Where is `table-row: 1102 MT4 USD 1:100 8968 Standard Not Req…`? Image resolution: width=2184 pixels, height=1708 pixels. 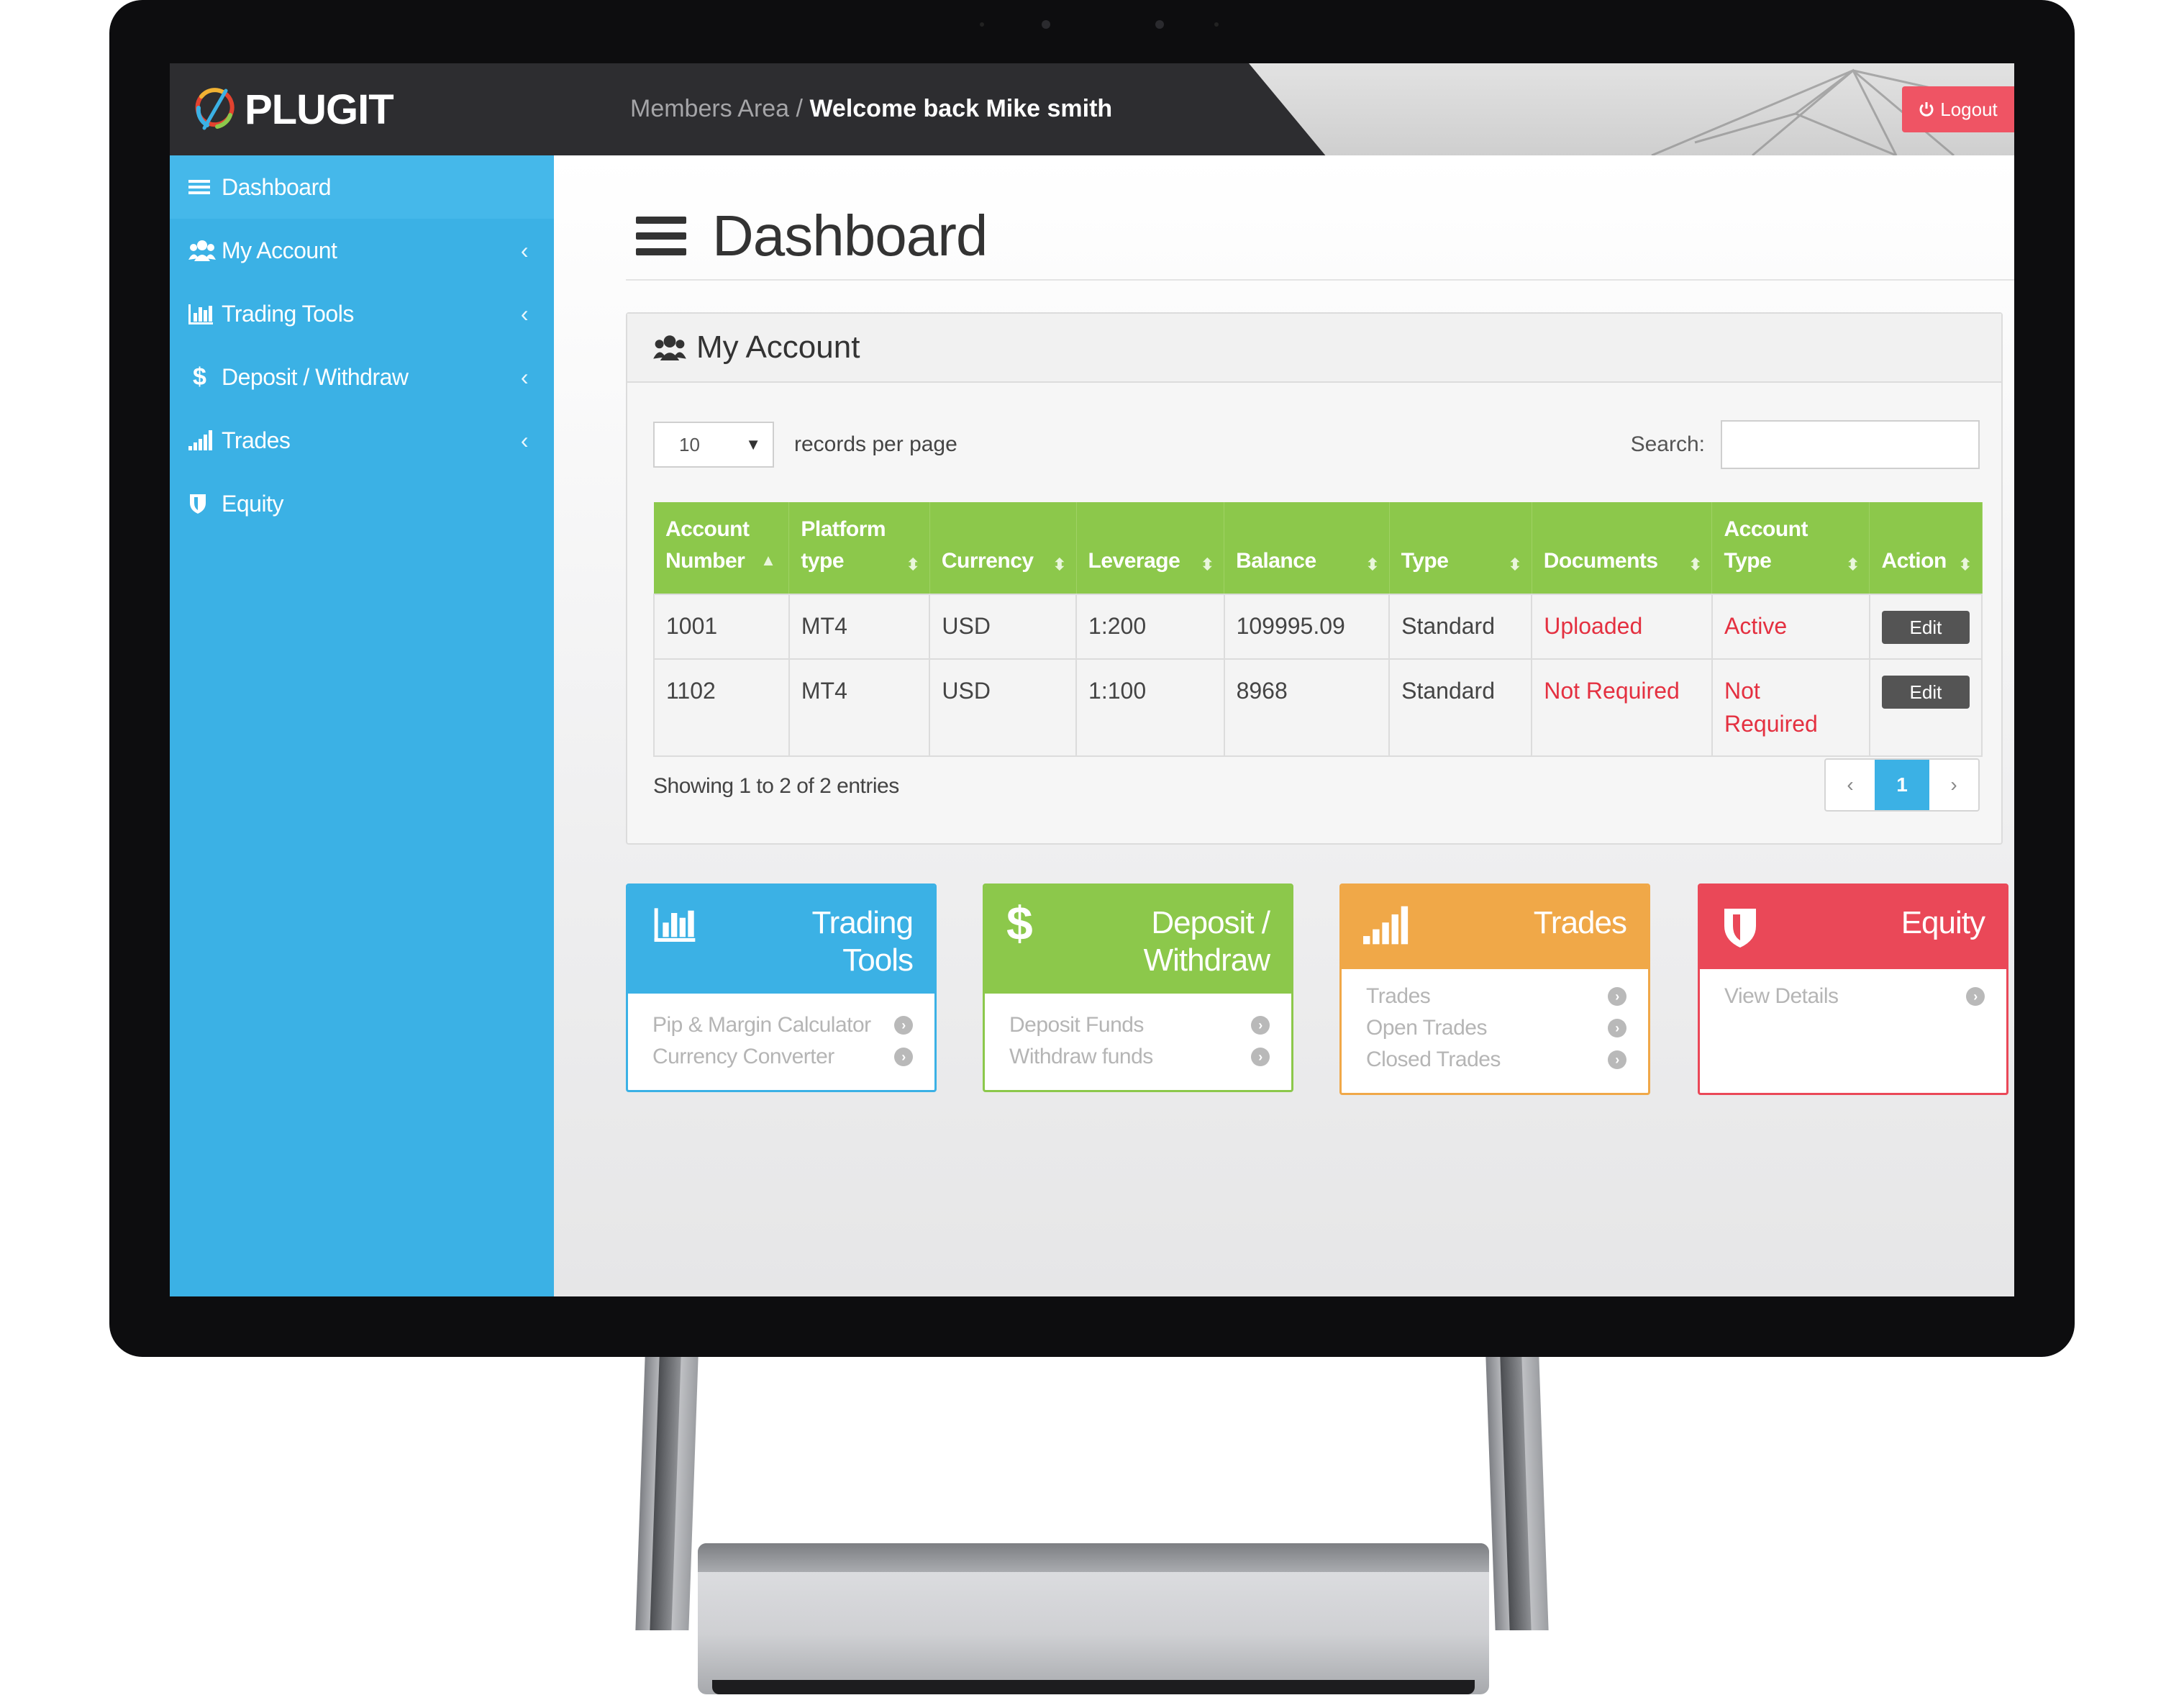 table-row: 1102 MT4 USD 1:100 8968 Standard Not Req… is located at coordinates (1318, 708).